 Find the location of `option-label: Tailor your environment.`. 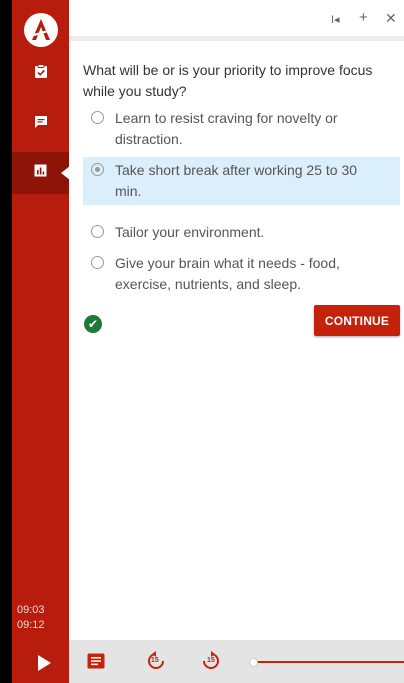

option-label: Tailor your environment. is located at coordinates (190, 232).